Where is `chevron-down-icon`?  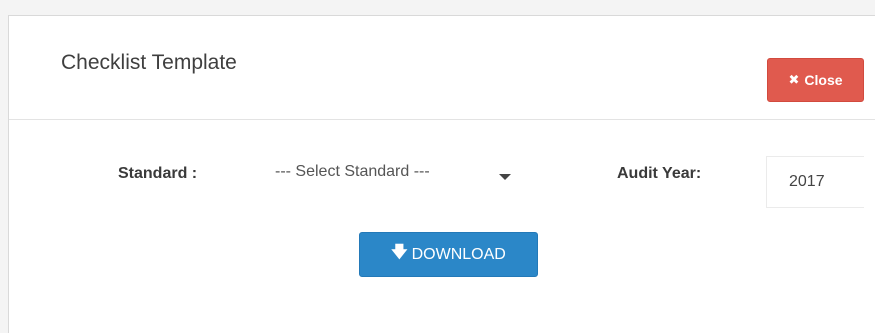 chevron-down-icon is located at coordinates (505, 177).